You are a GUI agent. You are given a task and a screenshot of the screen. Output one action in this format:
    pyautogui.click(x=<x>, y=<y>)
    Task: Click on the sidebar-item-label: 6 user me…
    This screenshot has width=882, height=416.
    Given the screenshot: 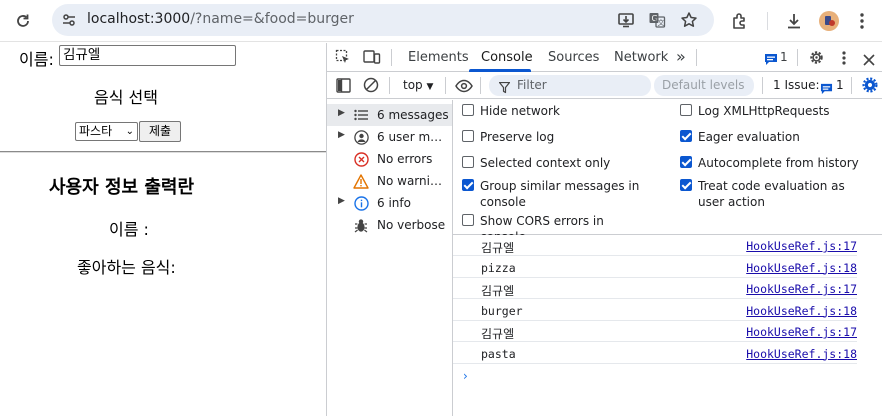 What is the action you would take?
    pyautogui.click(x=413, y=137)
    